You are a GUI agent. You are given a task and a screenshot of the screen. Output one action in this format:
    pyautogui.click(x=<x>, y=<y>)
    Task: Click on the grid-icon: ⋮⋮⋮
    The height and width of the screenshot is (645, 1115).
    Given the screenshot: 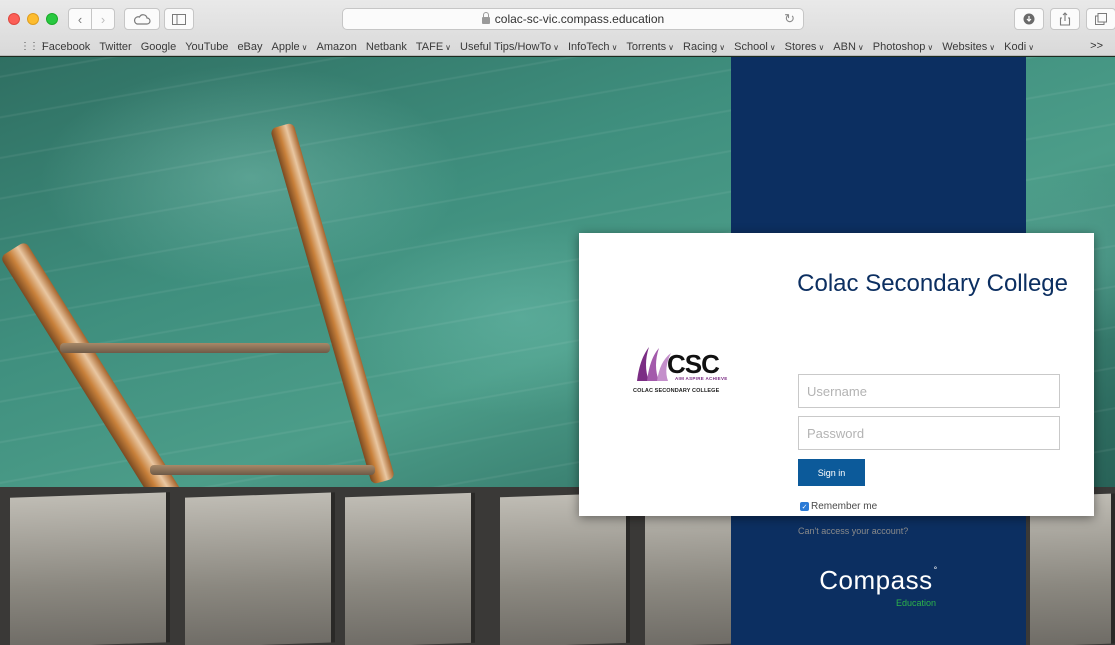 What is the action you would take?
    pyautogui.click(x=34, y=46)
    